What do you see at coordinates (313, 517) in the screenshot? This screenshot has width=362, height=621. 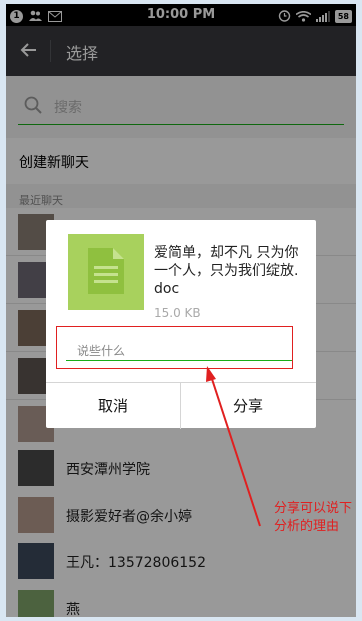 I see `annotation-note: 分享可以说下分析的理由` at bounding box center [313, 517].